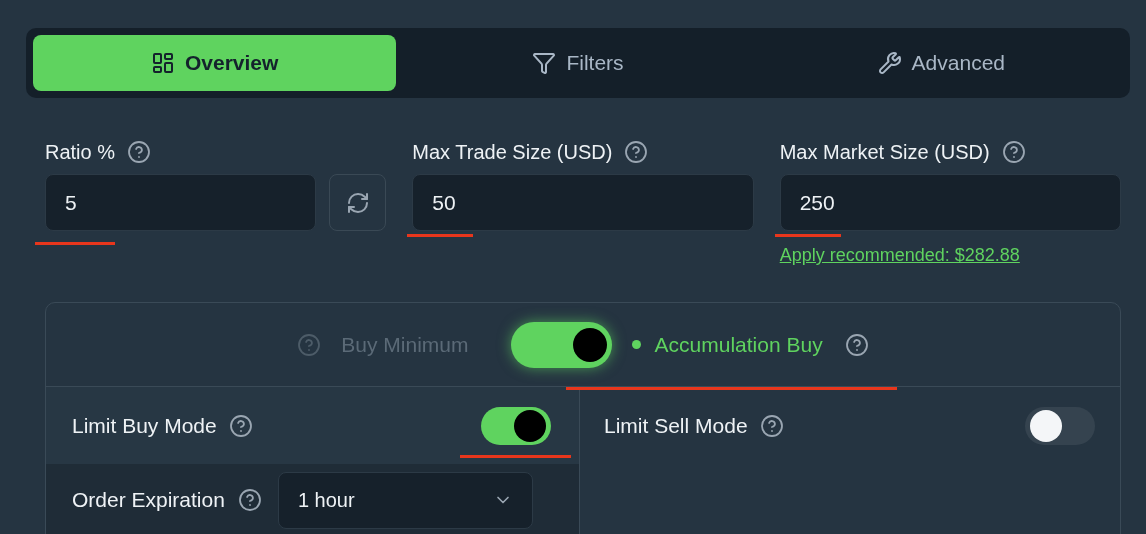 The image size is (1146, 534). I want to click on field-label: Max Market Size (USD), so click(884, 152).